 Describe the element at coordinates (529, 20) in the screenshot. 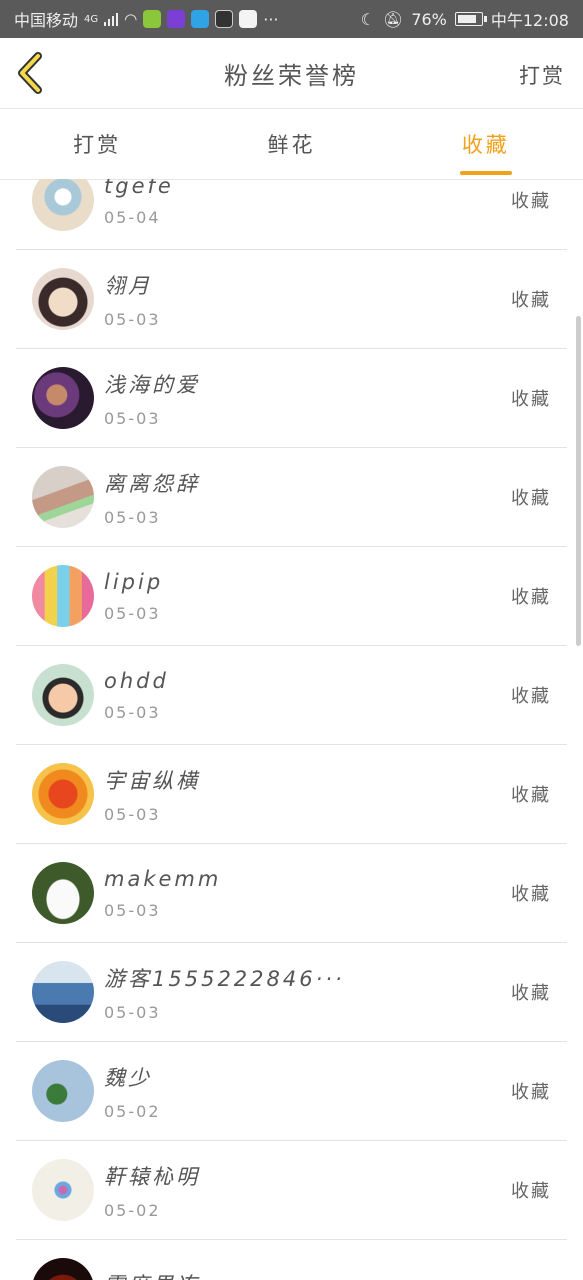

I see `clock: 中午12:08` at that location.